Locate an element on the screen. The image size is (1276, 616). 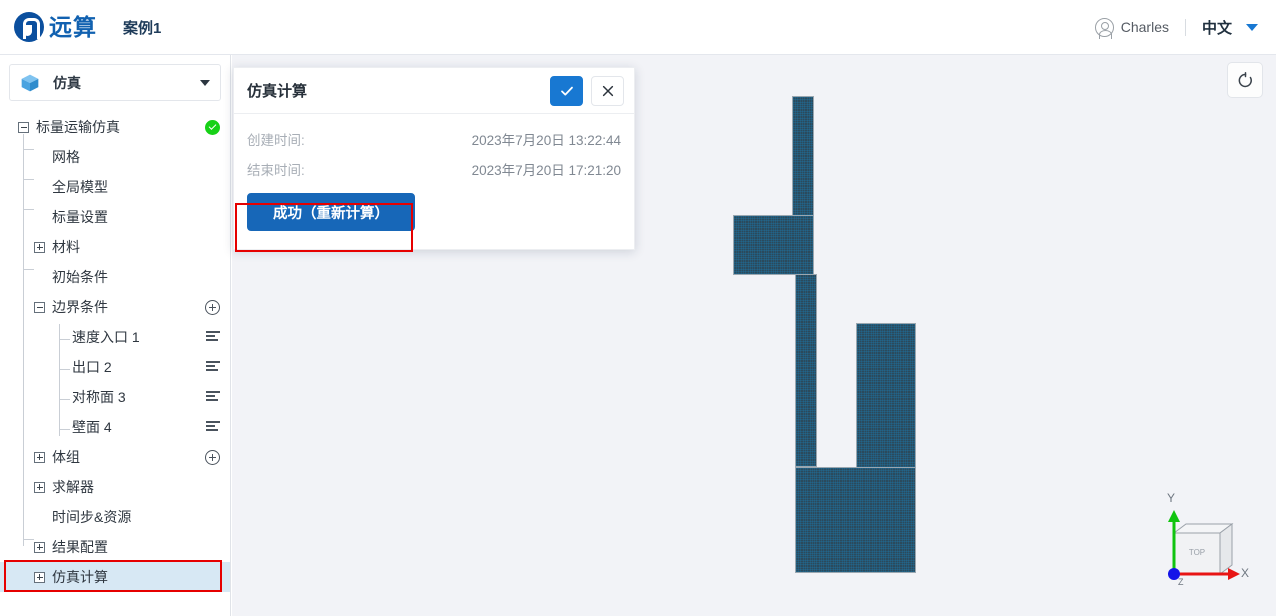
check-icon is located at coordinates (566, 90).